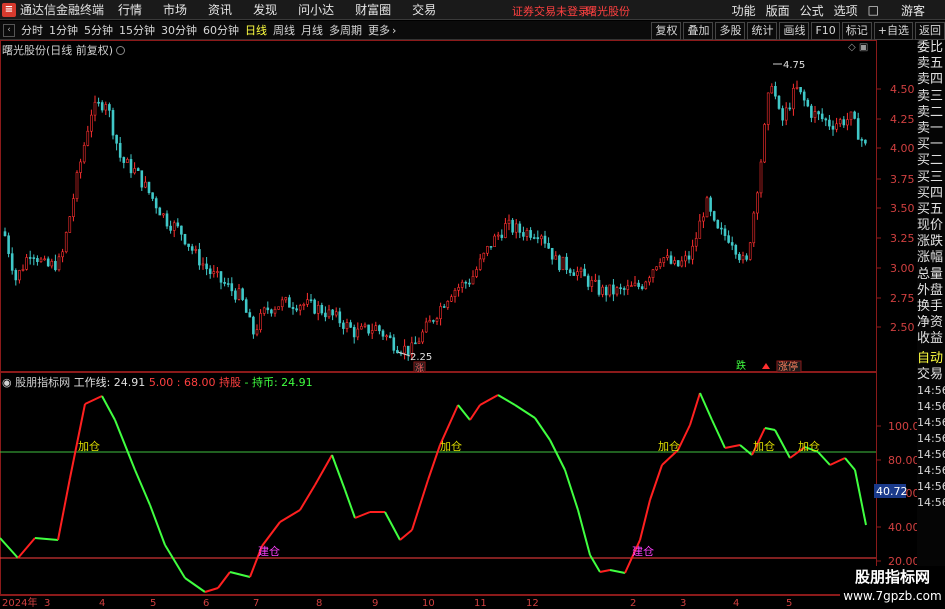 This screenshot has width=945, height=609. What do you see at coordinates (931, 323) in the screenshot?
I see `side-label: 净资` at bounding box center [931, 323].